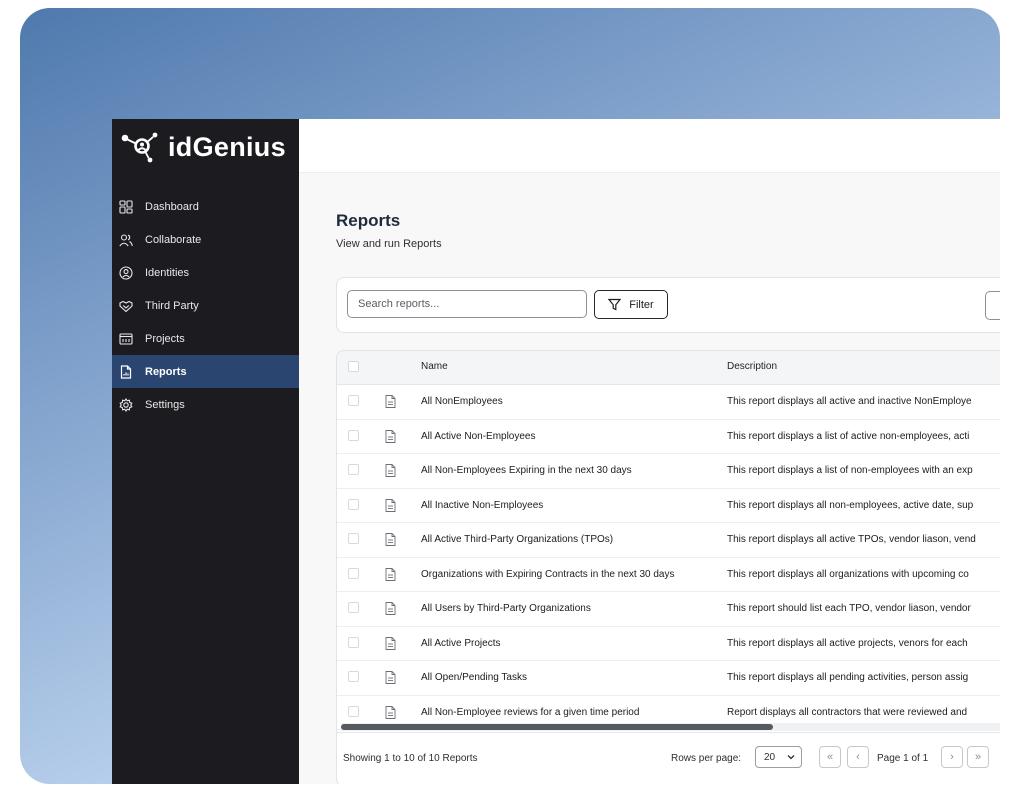  I want to click on report-name: All Active Projects, so click(460, 643).